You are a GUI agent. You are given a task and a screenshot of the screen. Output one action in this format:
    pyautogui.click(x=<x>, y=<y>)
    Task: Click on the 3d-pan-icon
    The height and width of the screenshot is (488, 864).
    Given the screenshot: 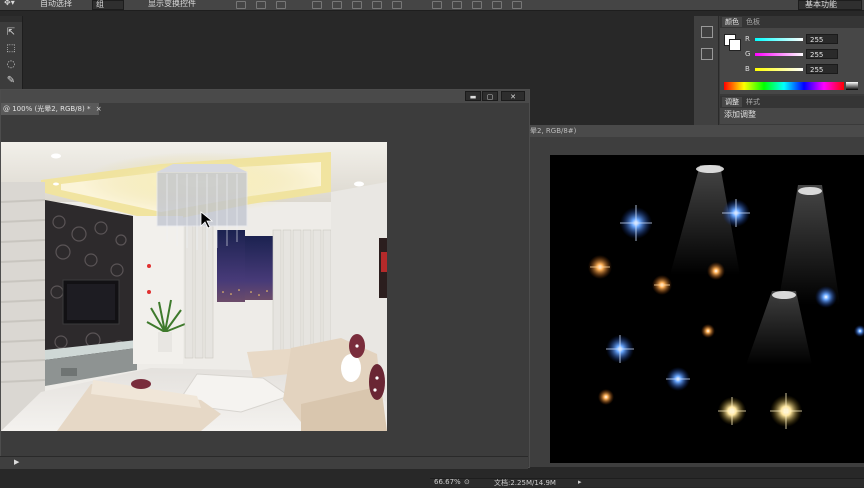 What is the action you would take?
    pyautogui.click(x=477, y=5)
    